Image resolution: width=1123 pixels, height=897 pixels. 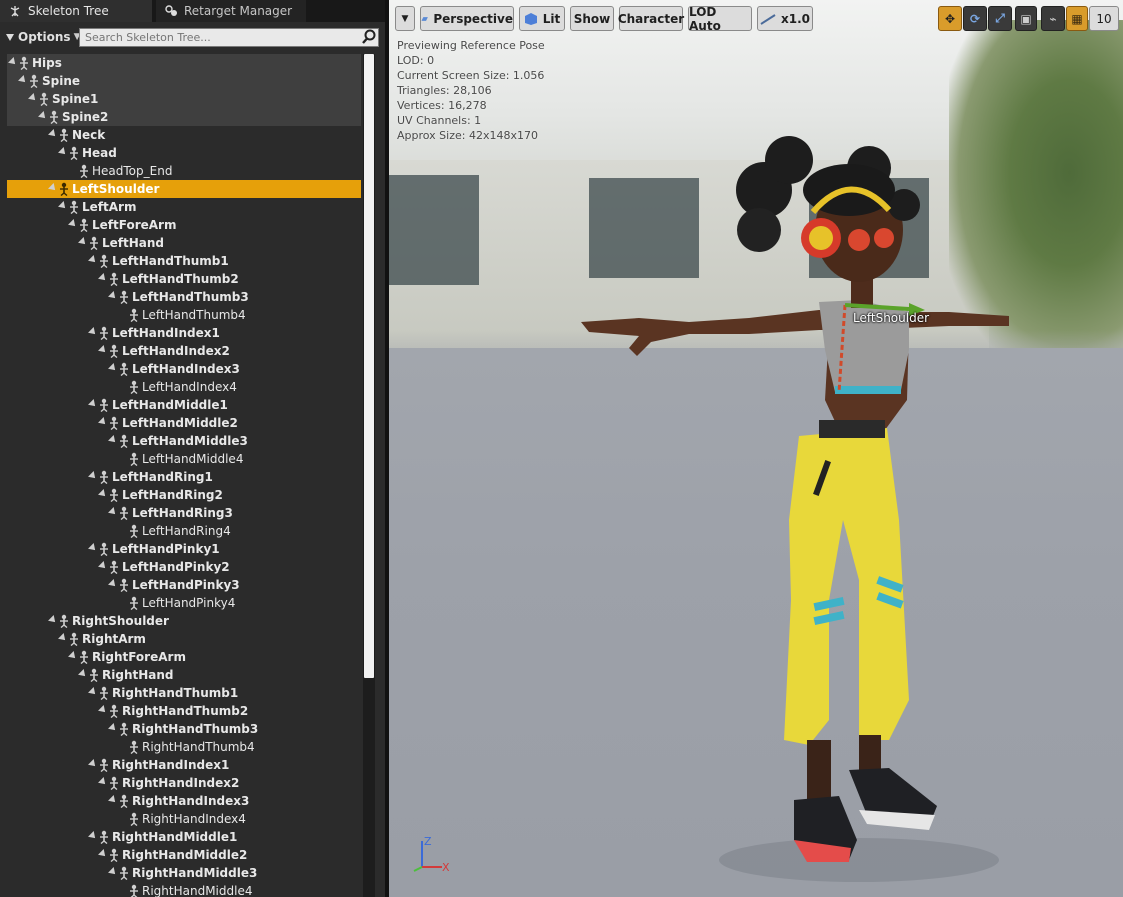 What do you see at coordinates (1053, 18) in the screenshot?
I see `surface-snap-button: ⌁` at bounding box center [1053, 18].